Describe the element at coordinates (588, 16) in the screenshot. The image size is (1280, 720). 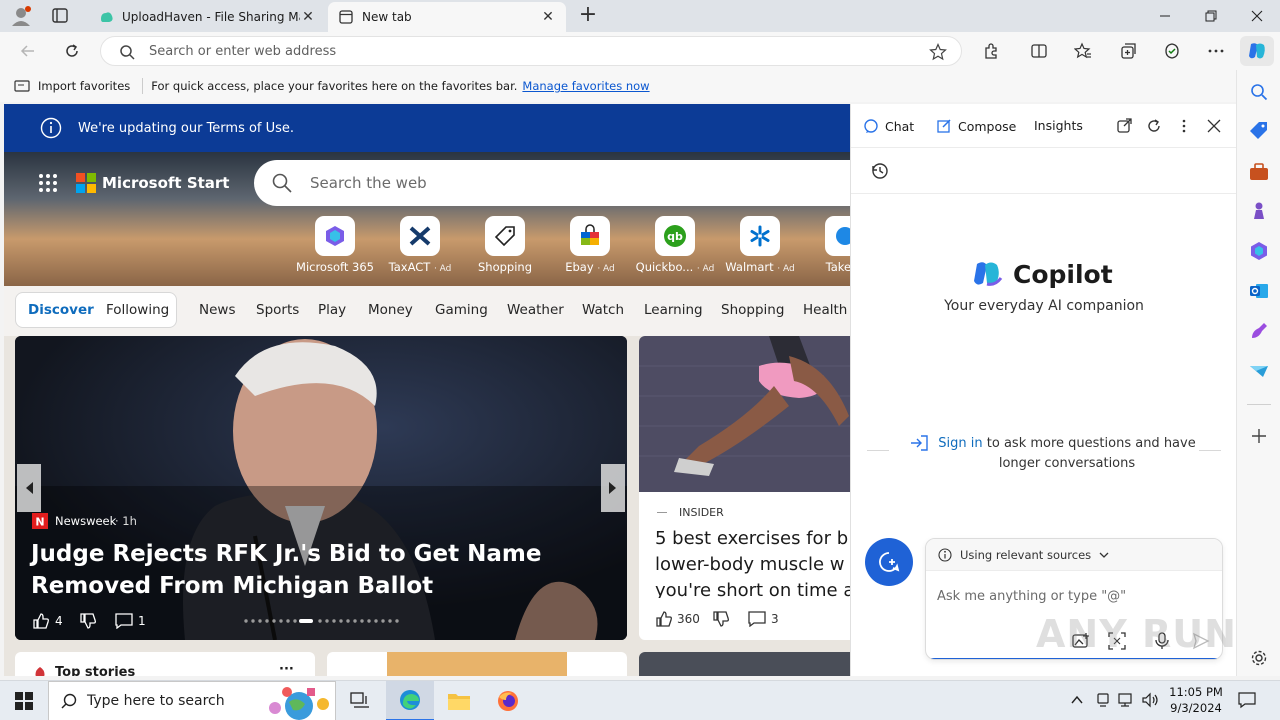
I see `new-tab-button: +` at that location.